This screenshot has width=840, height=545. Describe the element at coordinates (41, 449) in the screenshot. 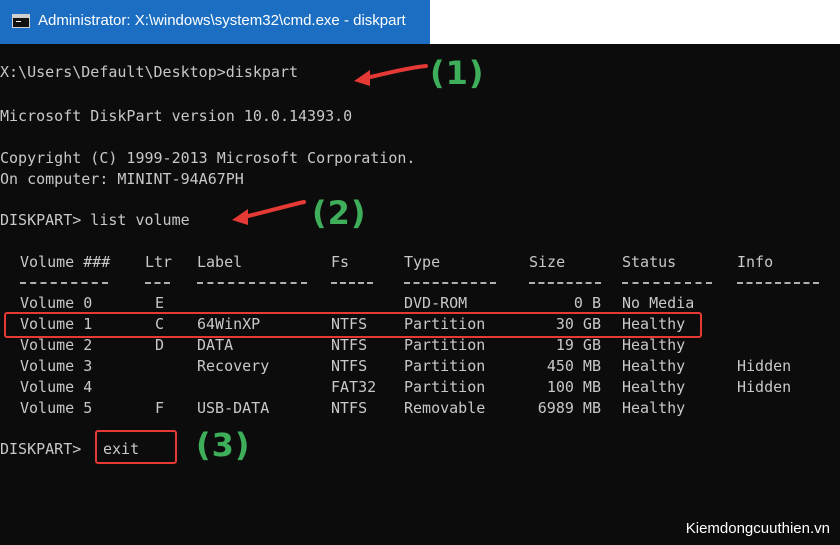

I see `exit-prompt: DISKPART>` at that location.